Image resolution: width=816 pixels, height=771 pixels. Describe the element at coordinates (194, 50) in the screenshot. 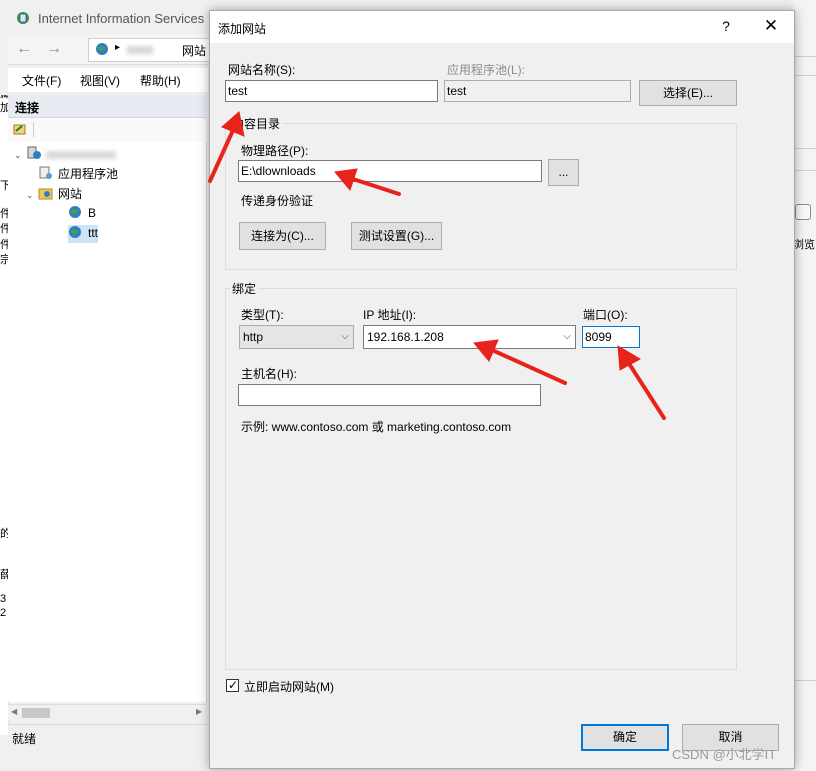

I see `breadcrumb-sites: 网站` at that location.